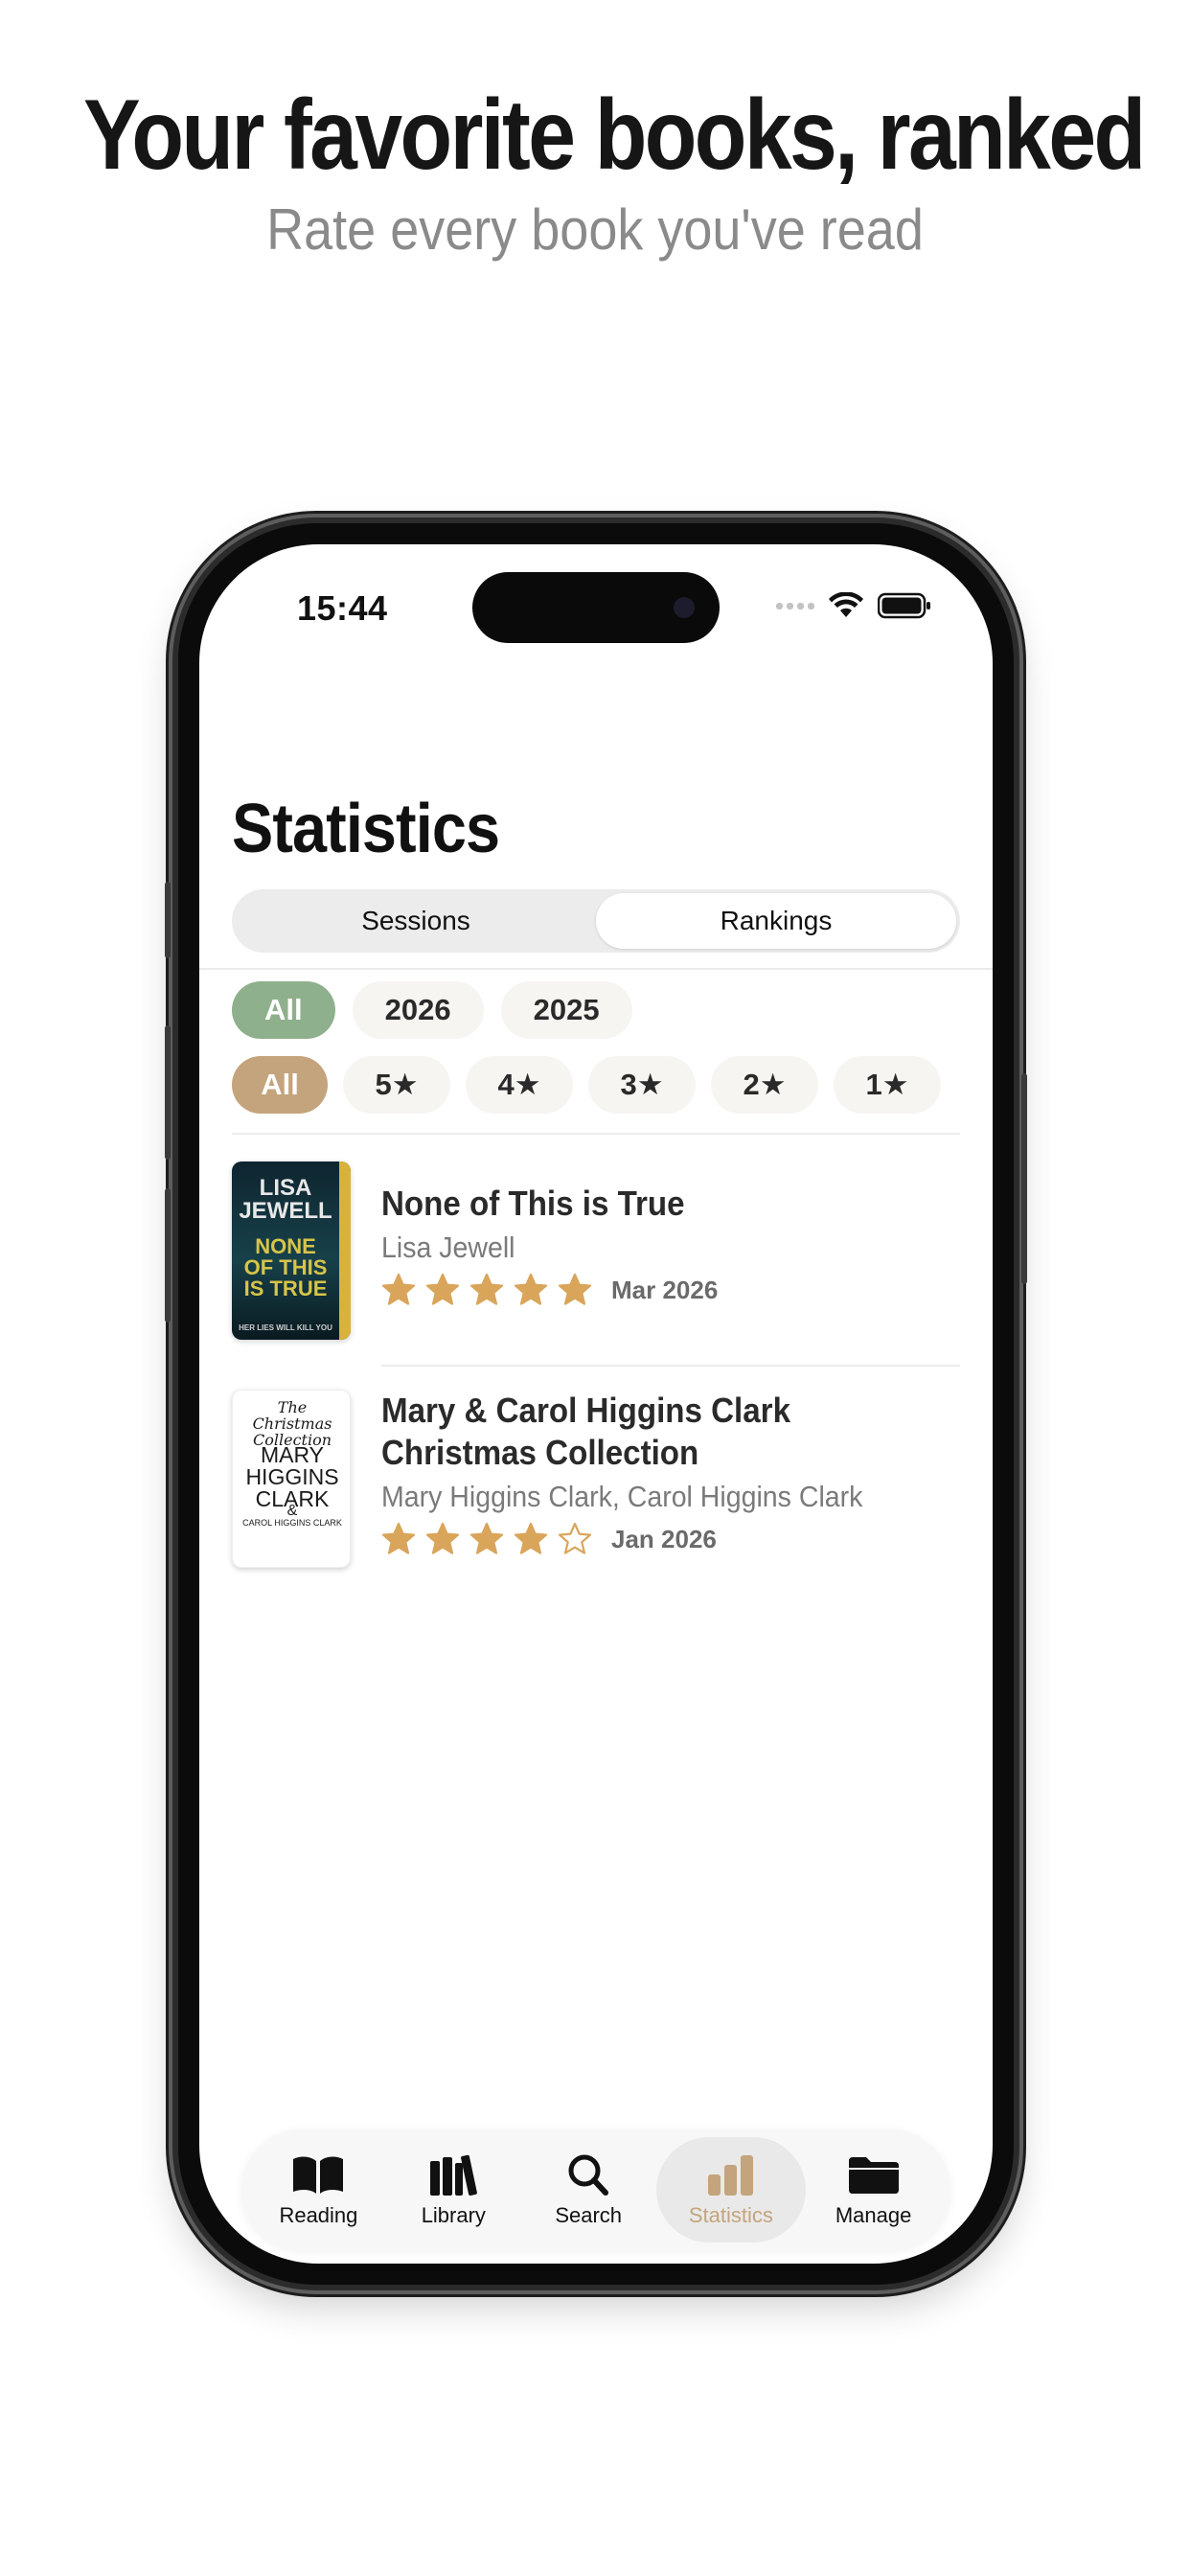 This screenshot has width=1190, height=2576. I want to click on books-shelf-icon, so click(454, 2175).